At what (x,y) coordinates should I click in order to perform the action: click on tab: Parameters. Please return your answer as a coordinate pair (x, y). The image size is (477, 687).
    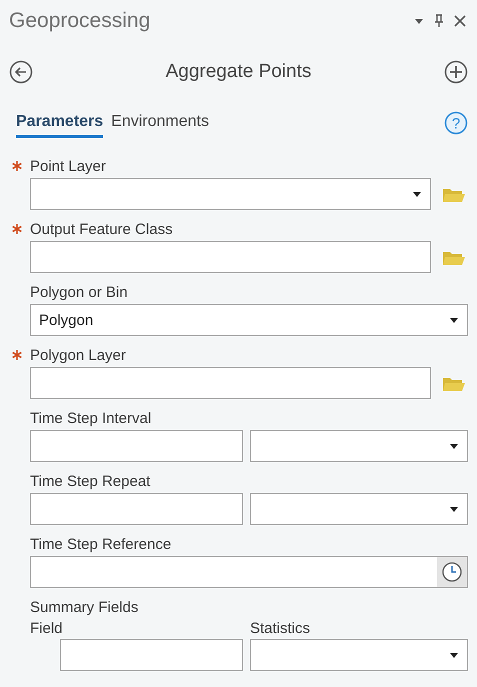
    Looking at the image, I should click on (60, 125).